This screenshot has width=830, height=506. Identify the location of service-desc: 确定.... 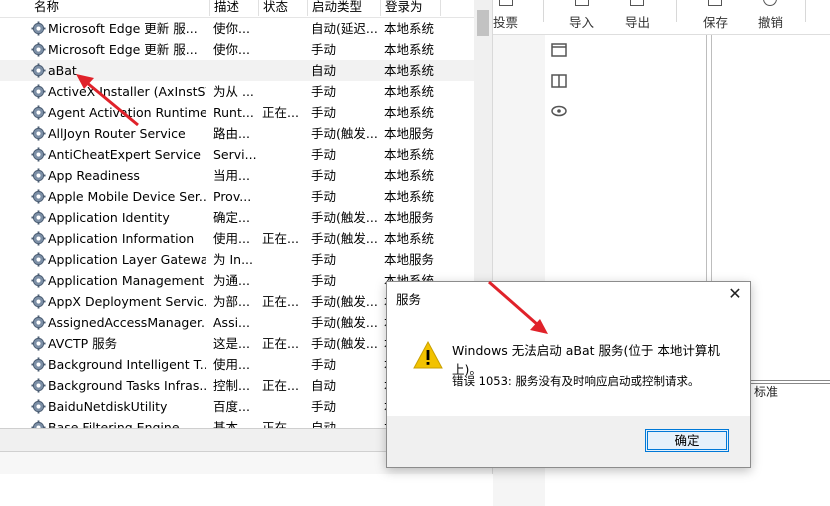
(231, 217).